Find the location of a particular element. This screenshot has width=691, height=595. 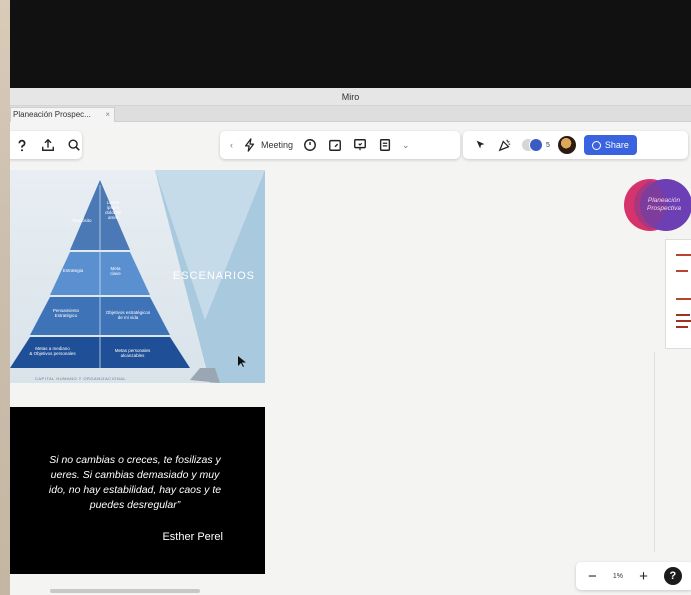

collaborator-count: 5 is located at coordinates (548, 145).